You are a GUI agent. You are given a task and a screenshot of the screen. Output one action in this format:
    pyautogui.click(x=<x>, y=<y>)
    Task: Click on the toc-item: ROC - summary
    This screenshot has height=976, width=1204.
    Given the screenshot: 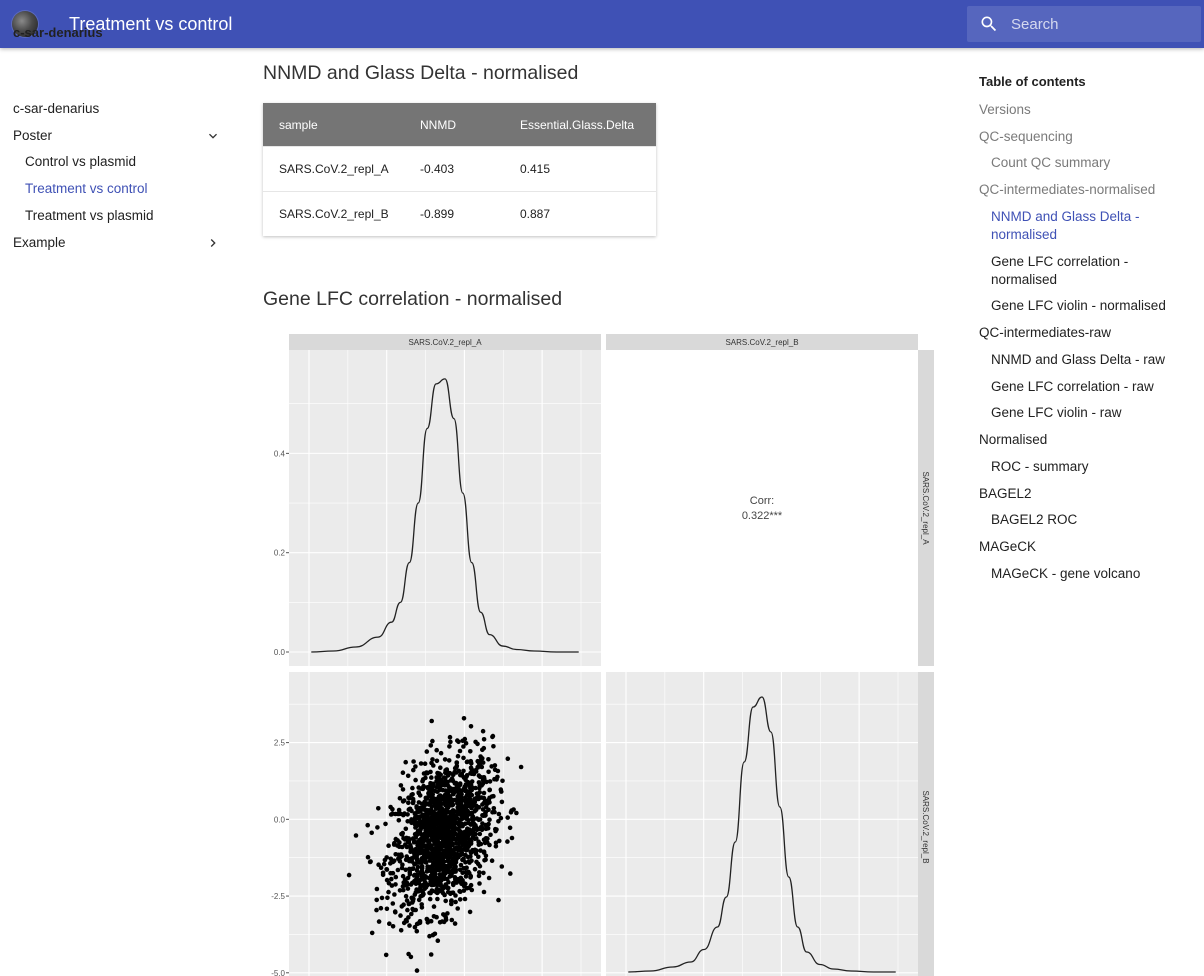 What is the action you would take?
    pyautogui.click(x=1085, y=467)
    